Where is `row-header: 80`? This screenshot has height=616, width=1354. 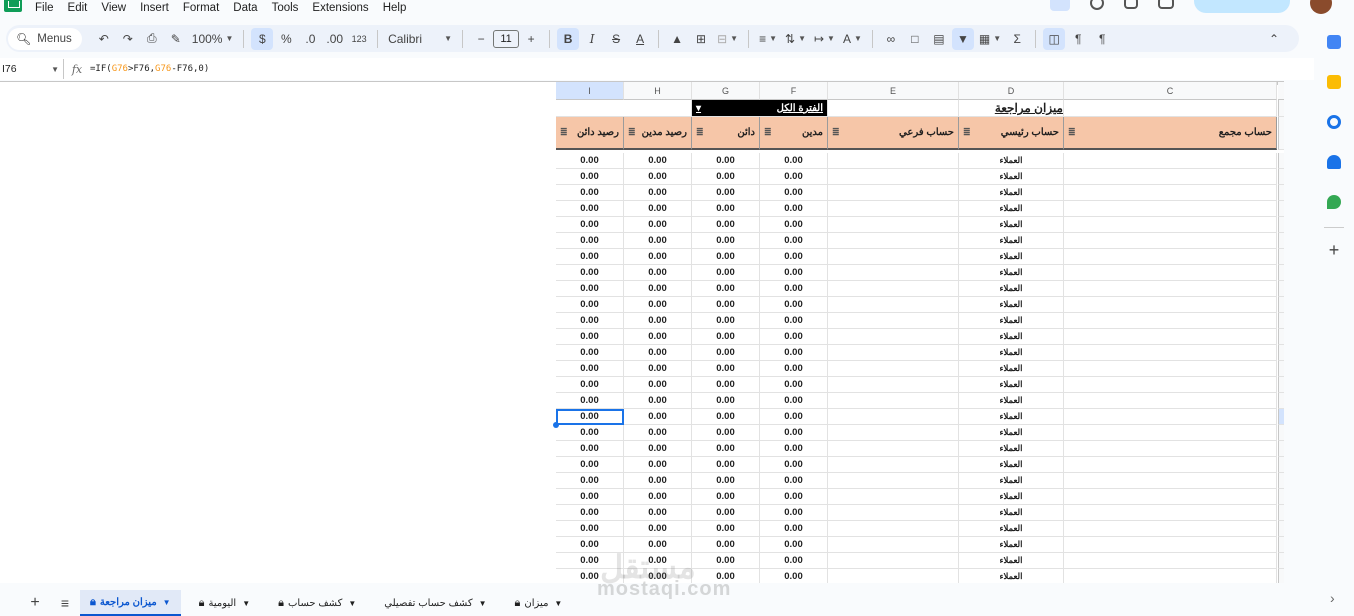 row-header: 80 is located at coordinates (1281, 481).